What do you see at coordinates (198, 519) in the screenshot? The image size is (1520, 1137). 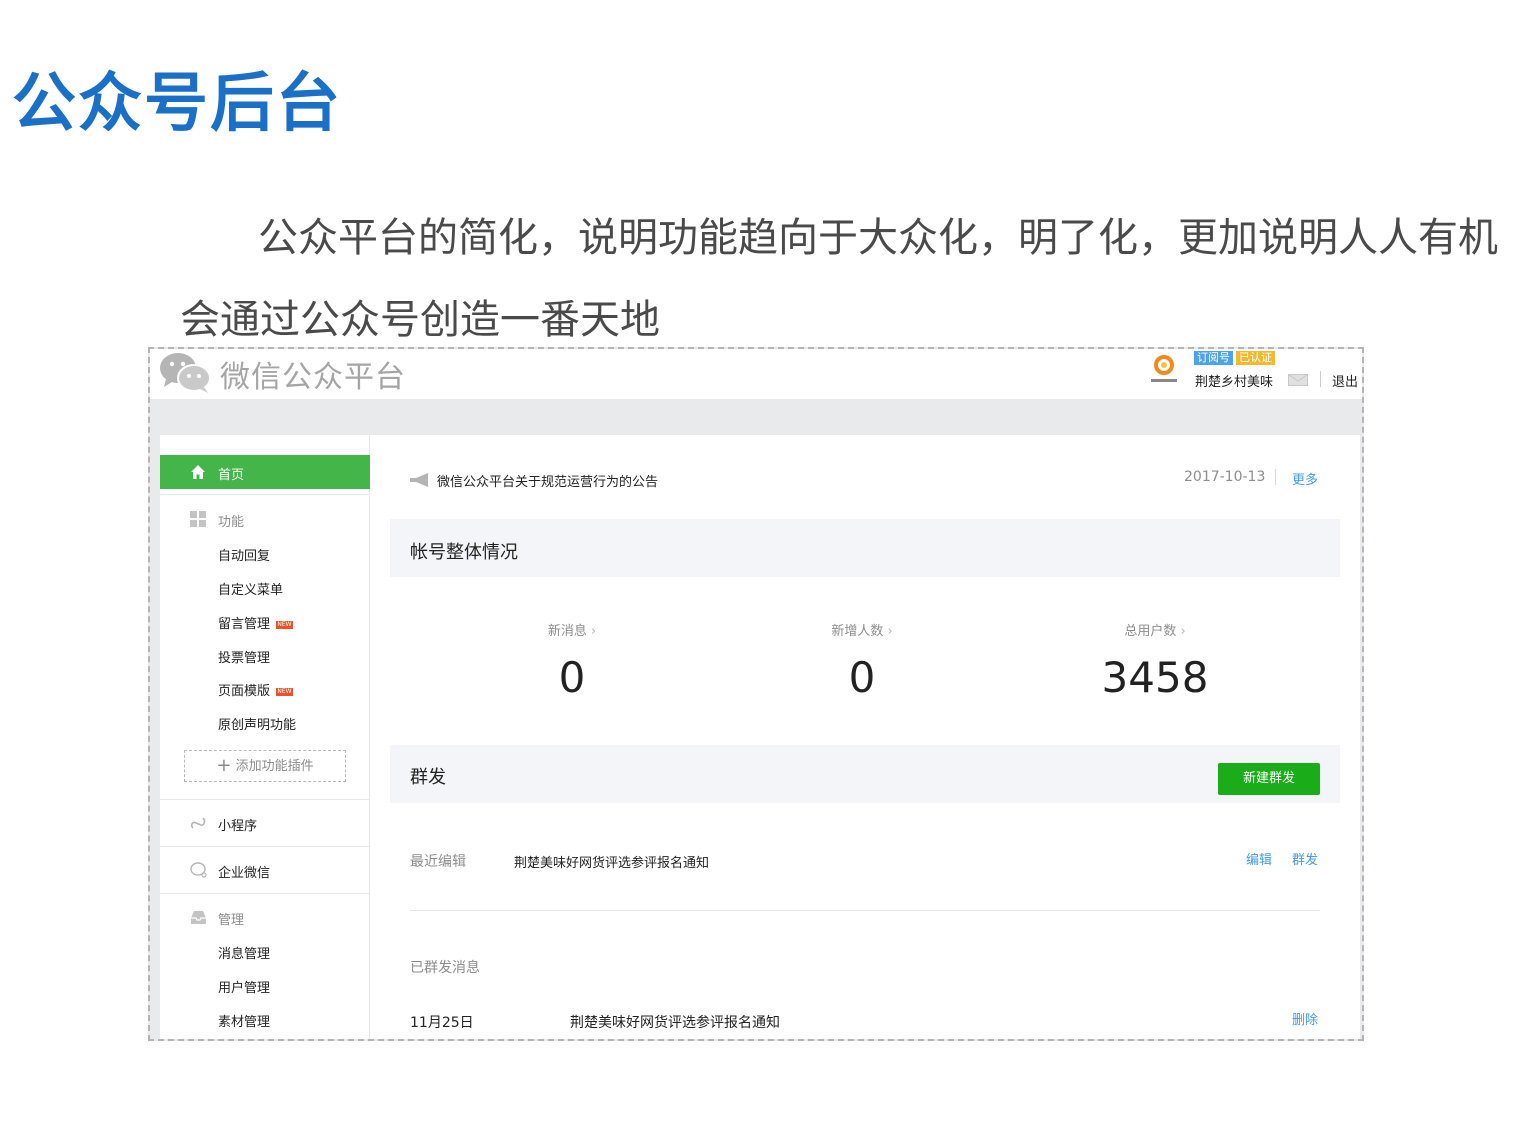 I see `grid-icon` at bounding box center [198, 519].